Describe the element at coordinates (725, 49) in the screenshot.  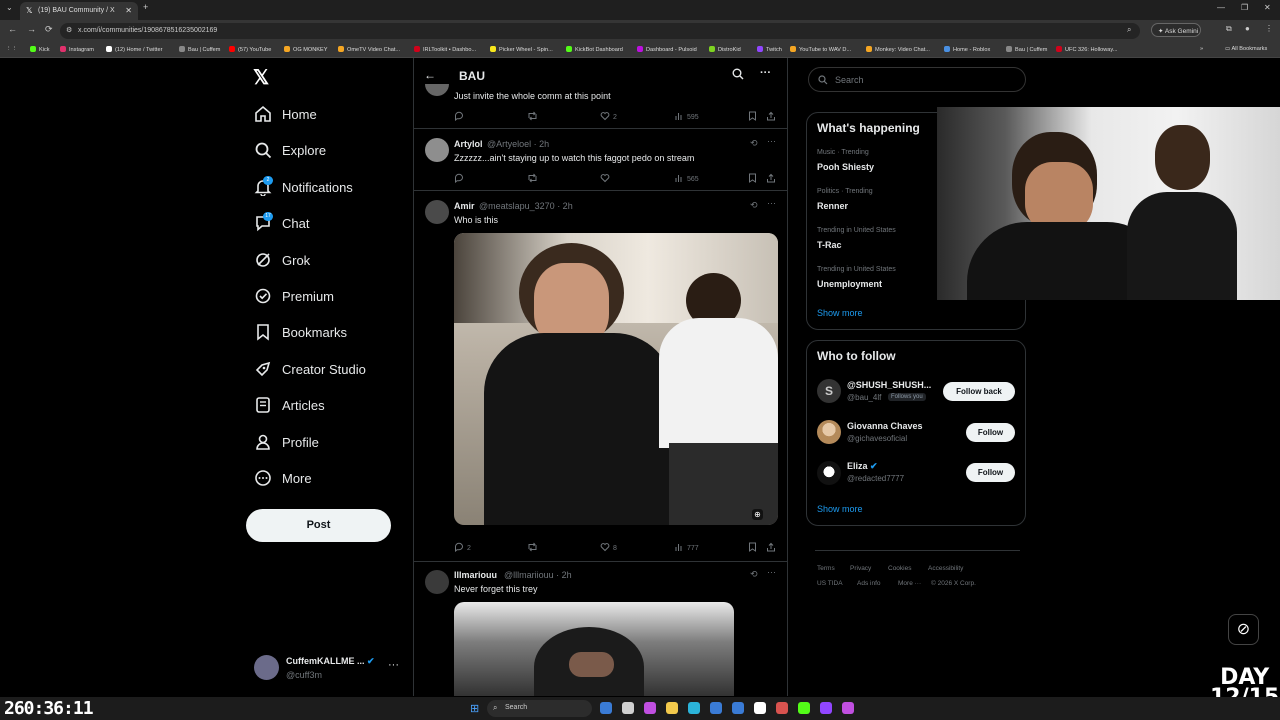
I see `bookmark-item: DistroKid` at that location.